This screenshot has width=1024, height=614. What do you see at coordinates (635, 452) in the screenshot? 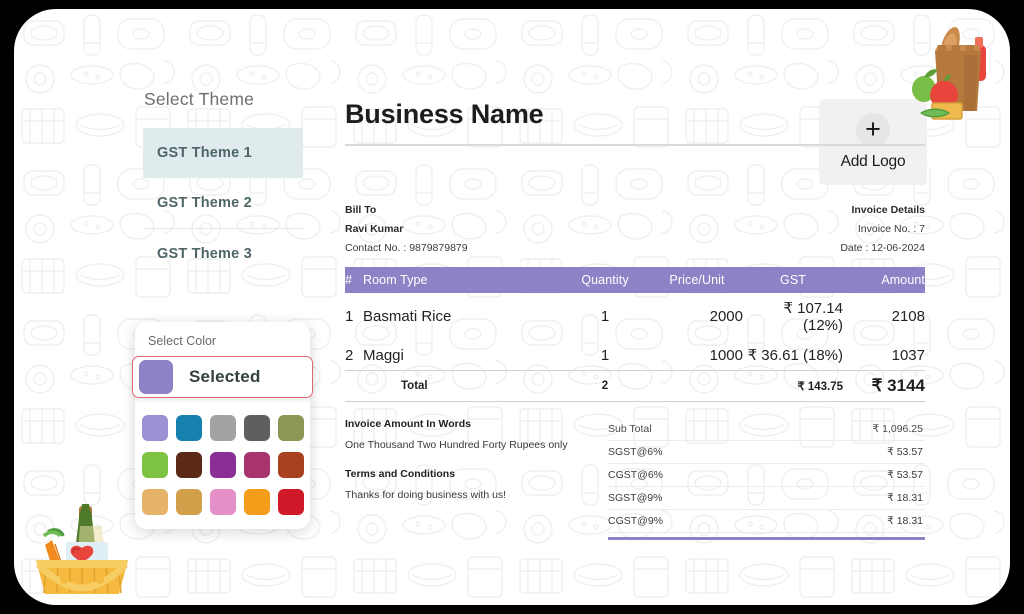
I see `summary-label: SGST@6%` at bounding box center [635, 452].